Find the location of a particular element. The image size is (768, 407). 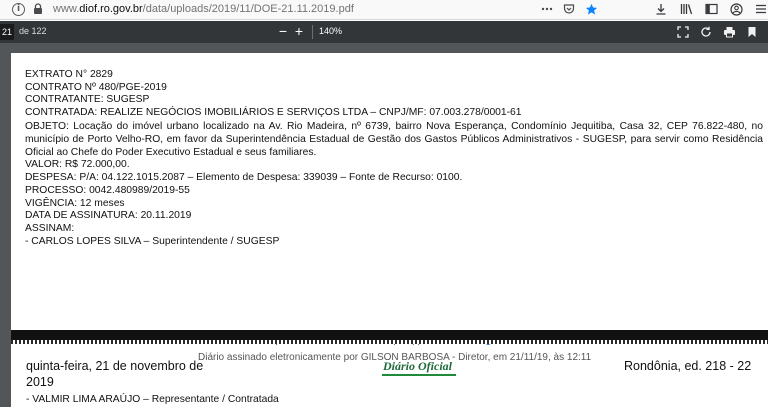

doc-line: VALOR: R$ 72.000,00. is located at coordinates (77, 165).